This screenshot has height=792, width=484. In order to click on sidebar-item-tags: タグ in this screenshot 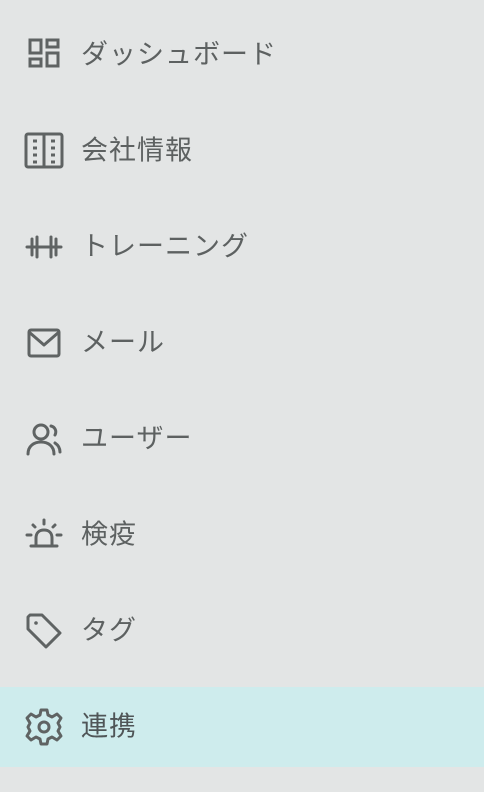, I will do `click(242, 631)`.